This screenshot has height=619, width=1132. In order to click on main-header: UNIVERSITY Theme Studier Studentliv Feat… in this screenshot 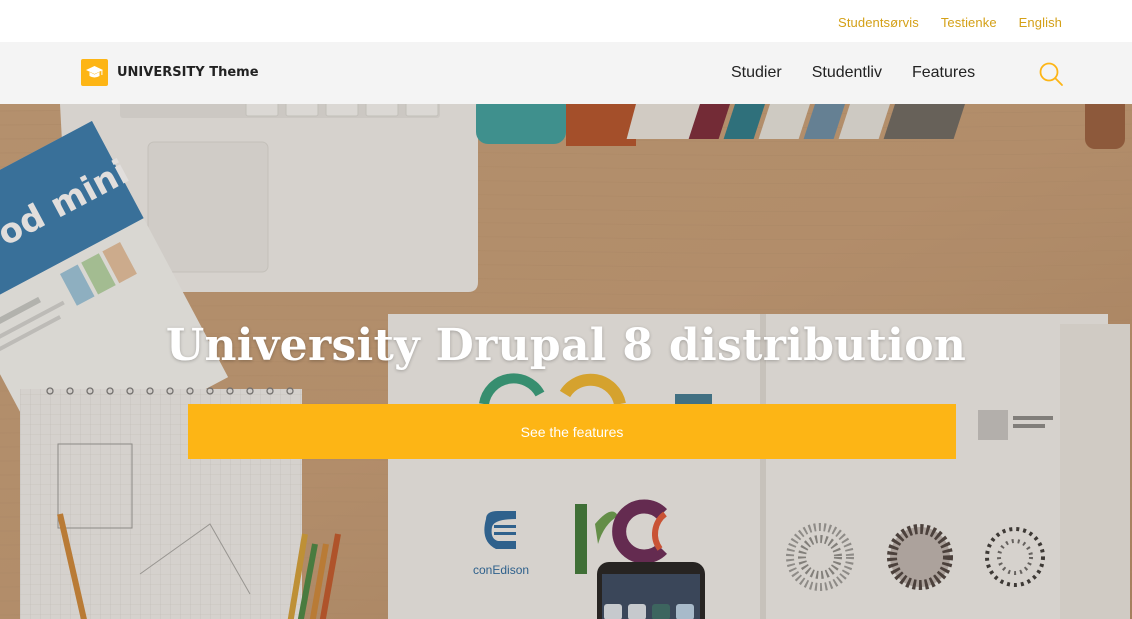, I will do `click(566, 73)`.